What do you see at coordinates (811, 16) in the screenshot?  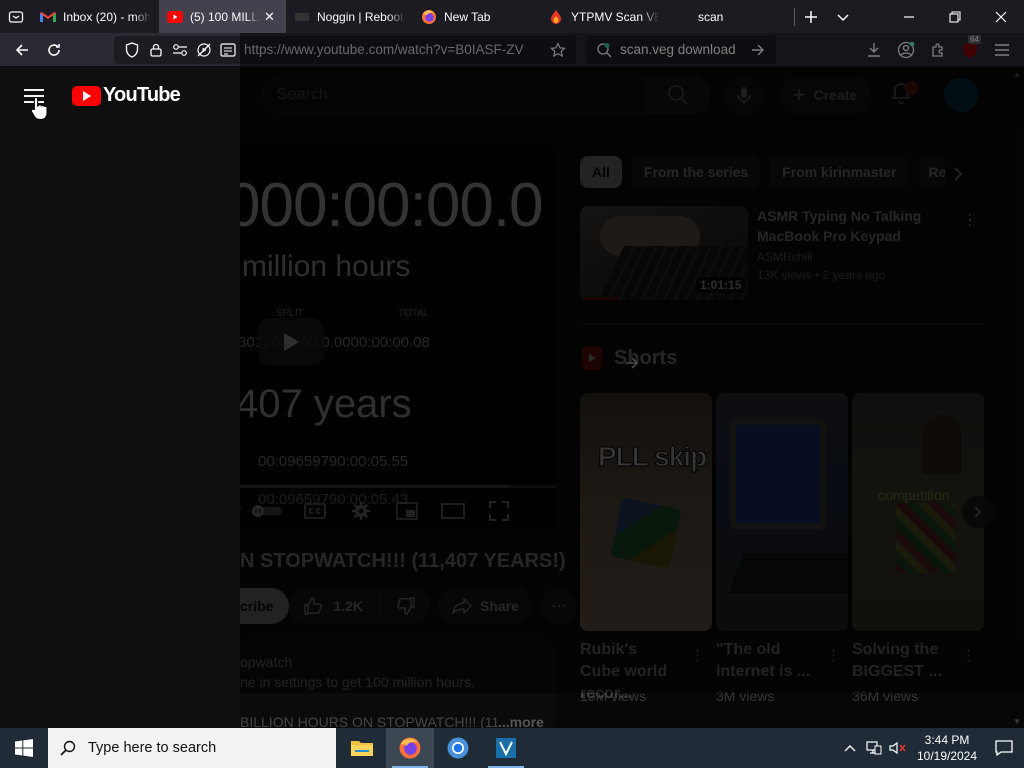 I see `new-tab-plus-icon` at bounding box center [811, 16].